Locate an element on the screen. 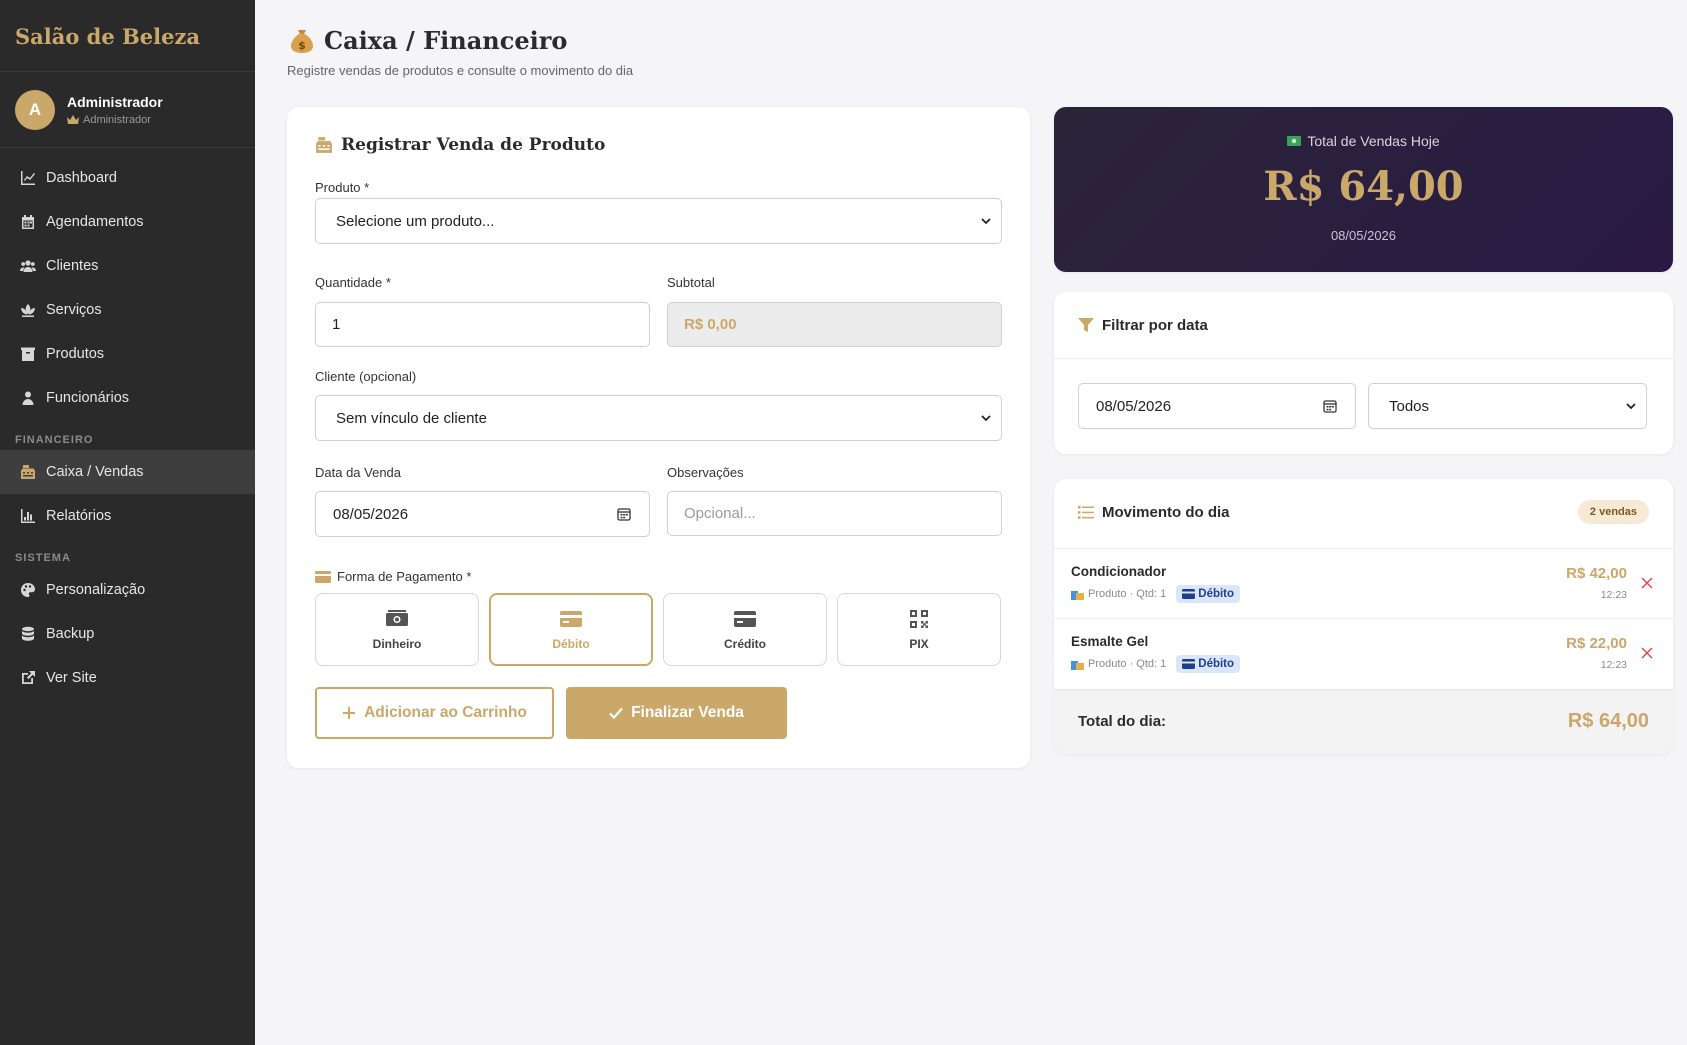 The height and width of the screenshot is (1045, 1687). sidebar-item-clientes: Clientes is located at coordinates (127, 266).